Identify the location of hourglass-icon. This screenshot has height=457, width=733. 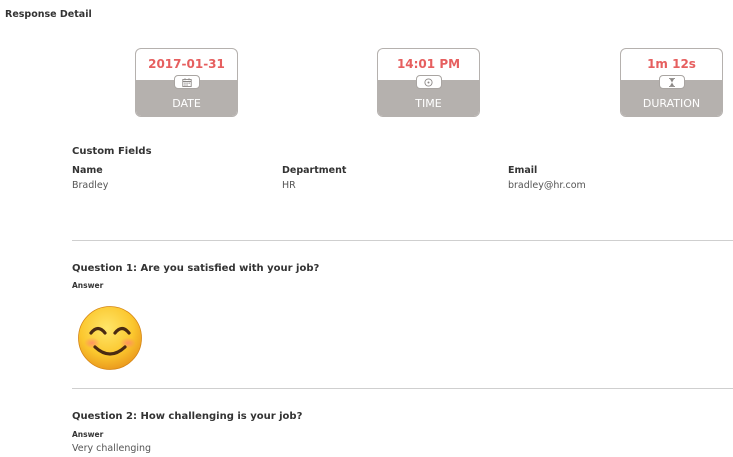
(671, 82).